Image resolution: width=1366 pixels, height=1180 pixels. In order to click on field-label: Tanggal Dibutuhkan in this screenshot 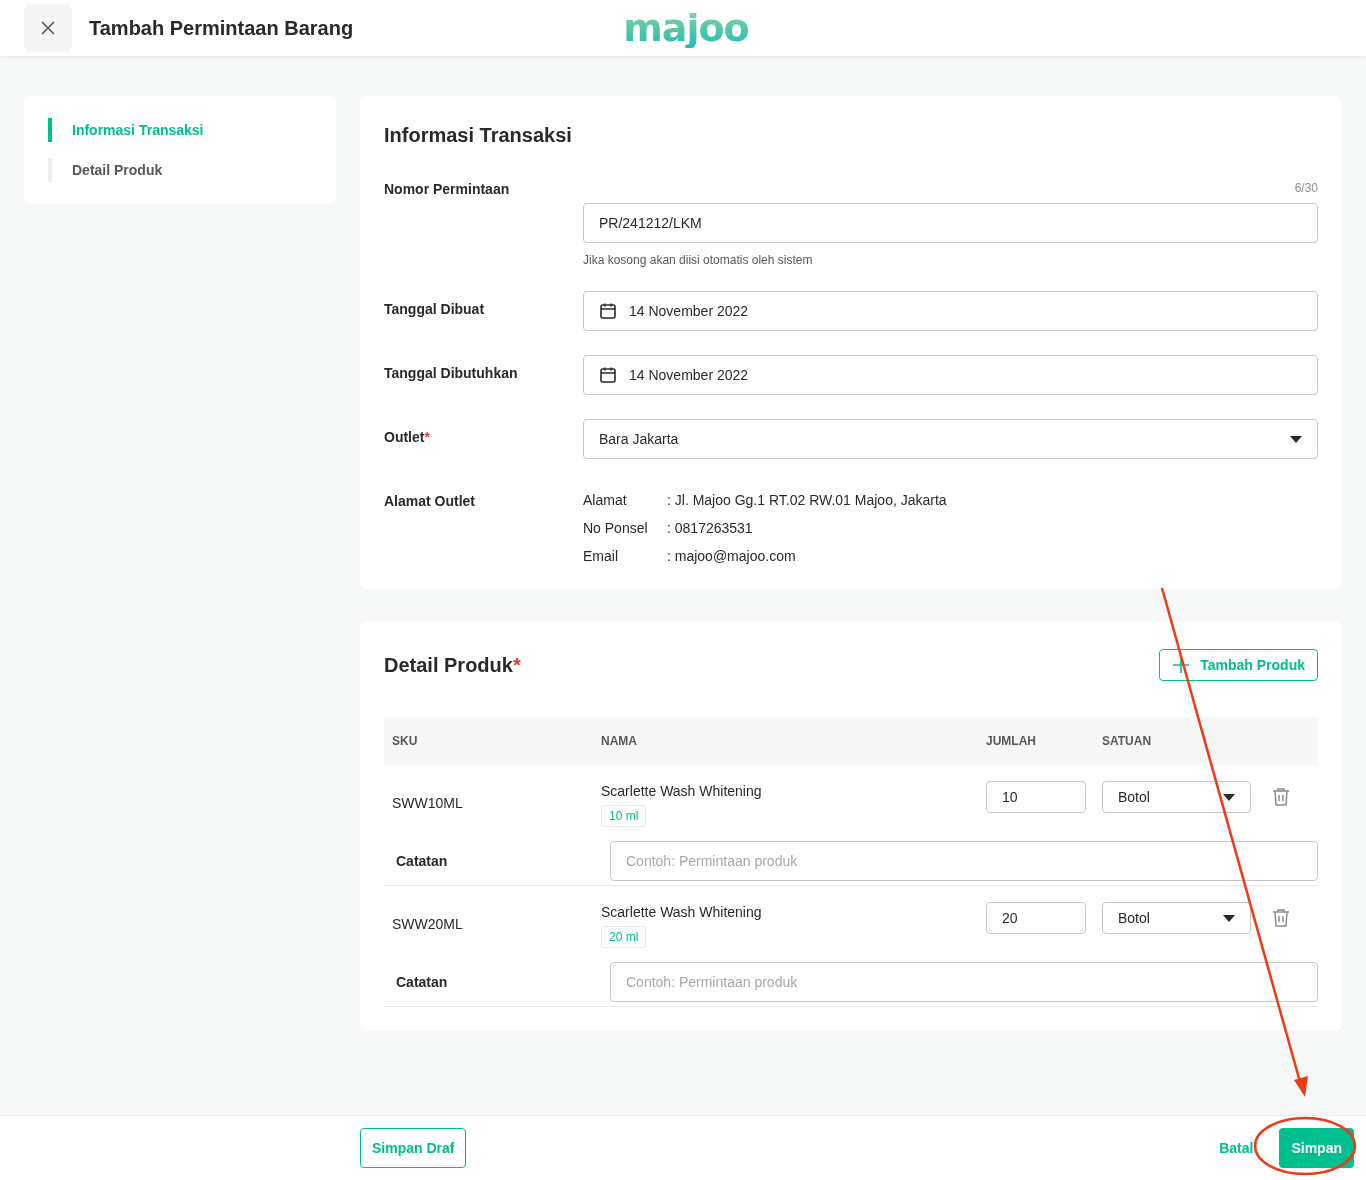, I will do `click(451, 373)`.